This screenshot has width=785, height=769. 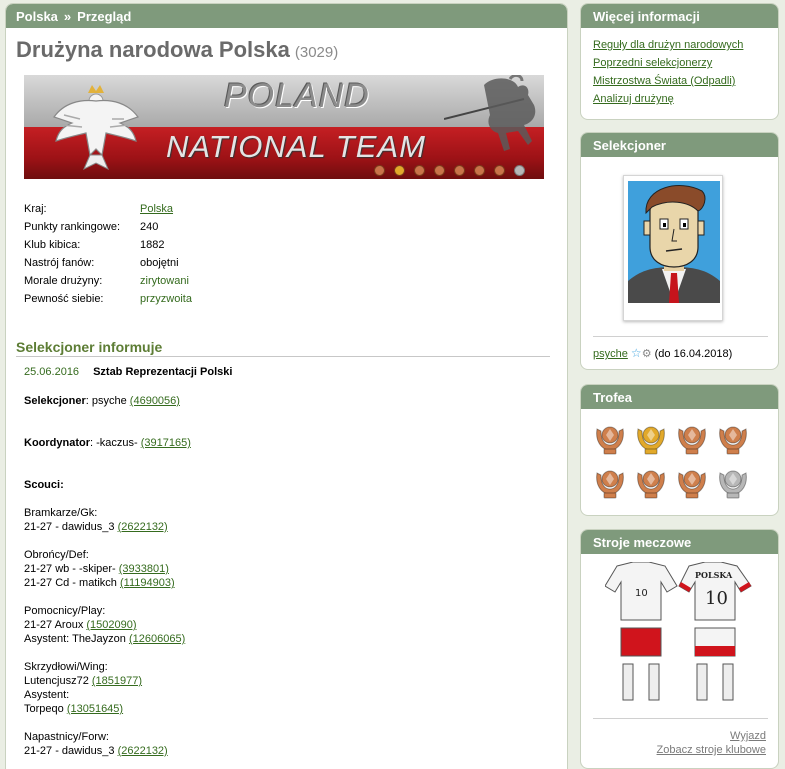 I want to click on star-icon: ☆, so click(x=636, y=353).